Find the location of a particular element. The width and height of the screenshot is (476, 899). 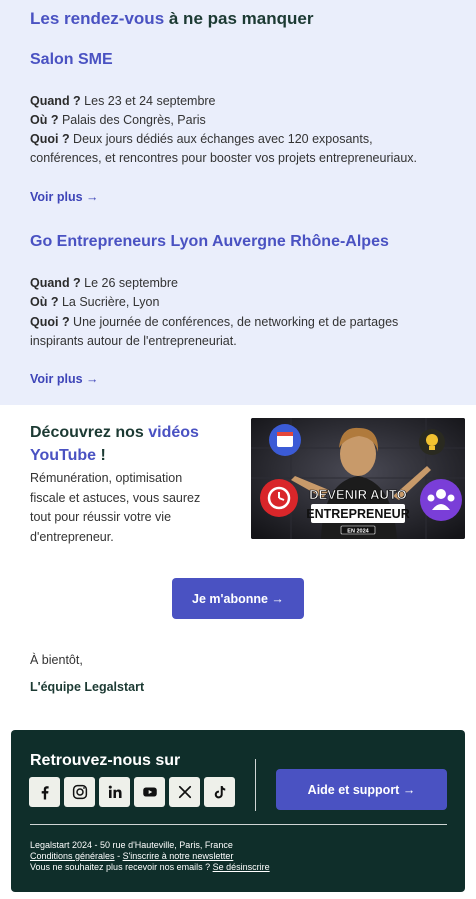

thumbnail-title-line1: DEVENIR AUTO is located at coordinates (358, 494).